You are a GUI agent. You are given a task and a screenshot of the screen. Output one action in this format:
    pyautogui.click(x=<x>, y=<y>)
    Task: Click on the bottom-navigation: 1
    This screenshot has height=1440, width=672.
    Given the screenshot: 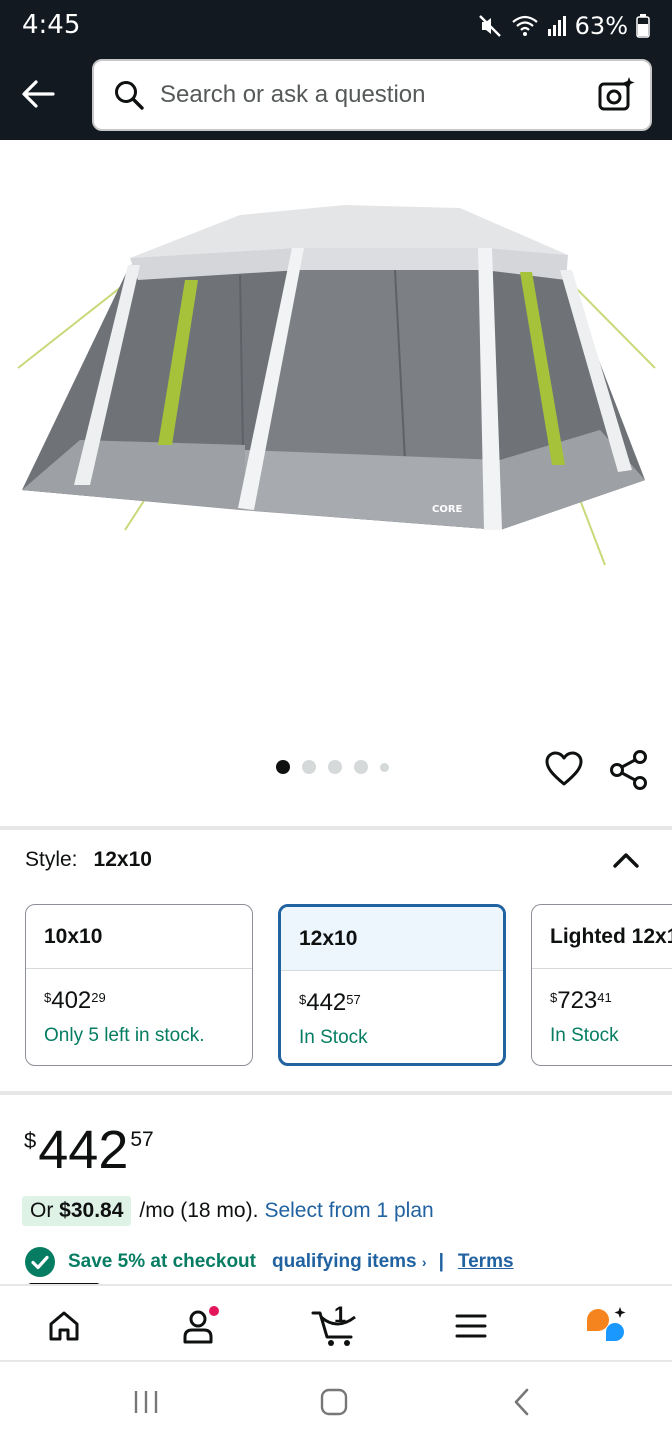 What is the action you would take?
    pyautogui.click(x=336, y=1323)
    